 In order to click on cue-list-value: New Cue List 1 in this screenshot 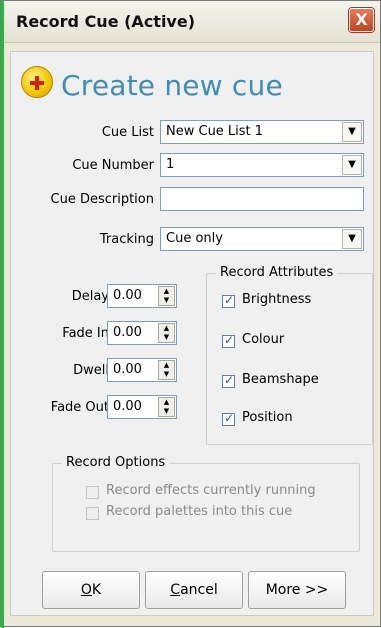, I will do `click(215, 131)`.